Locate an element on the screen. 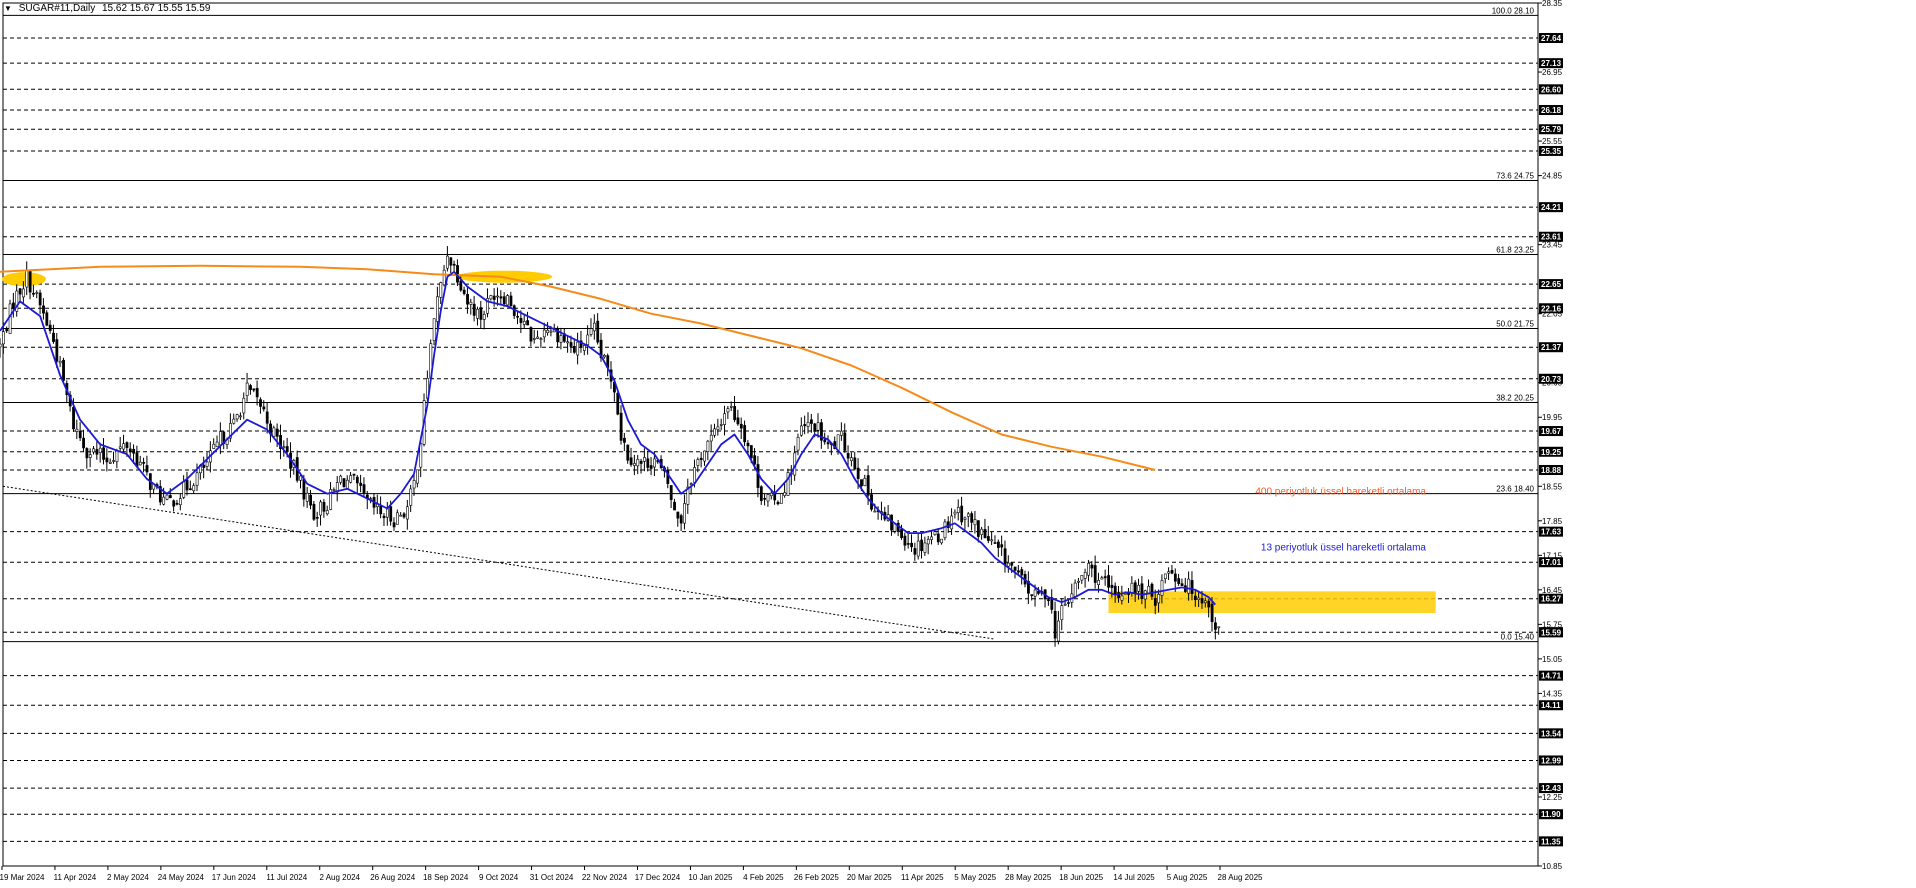  price-axis-tick-label: 10.85 is located at coordinates (1552, 866).